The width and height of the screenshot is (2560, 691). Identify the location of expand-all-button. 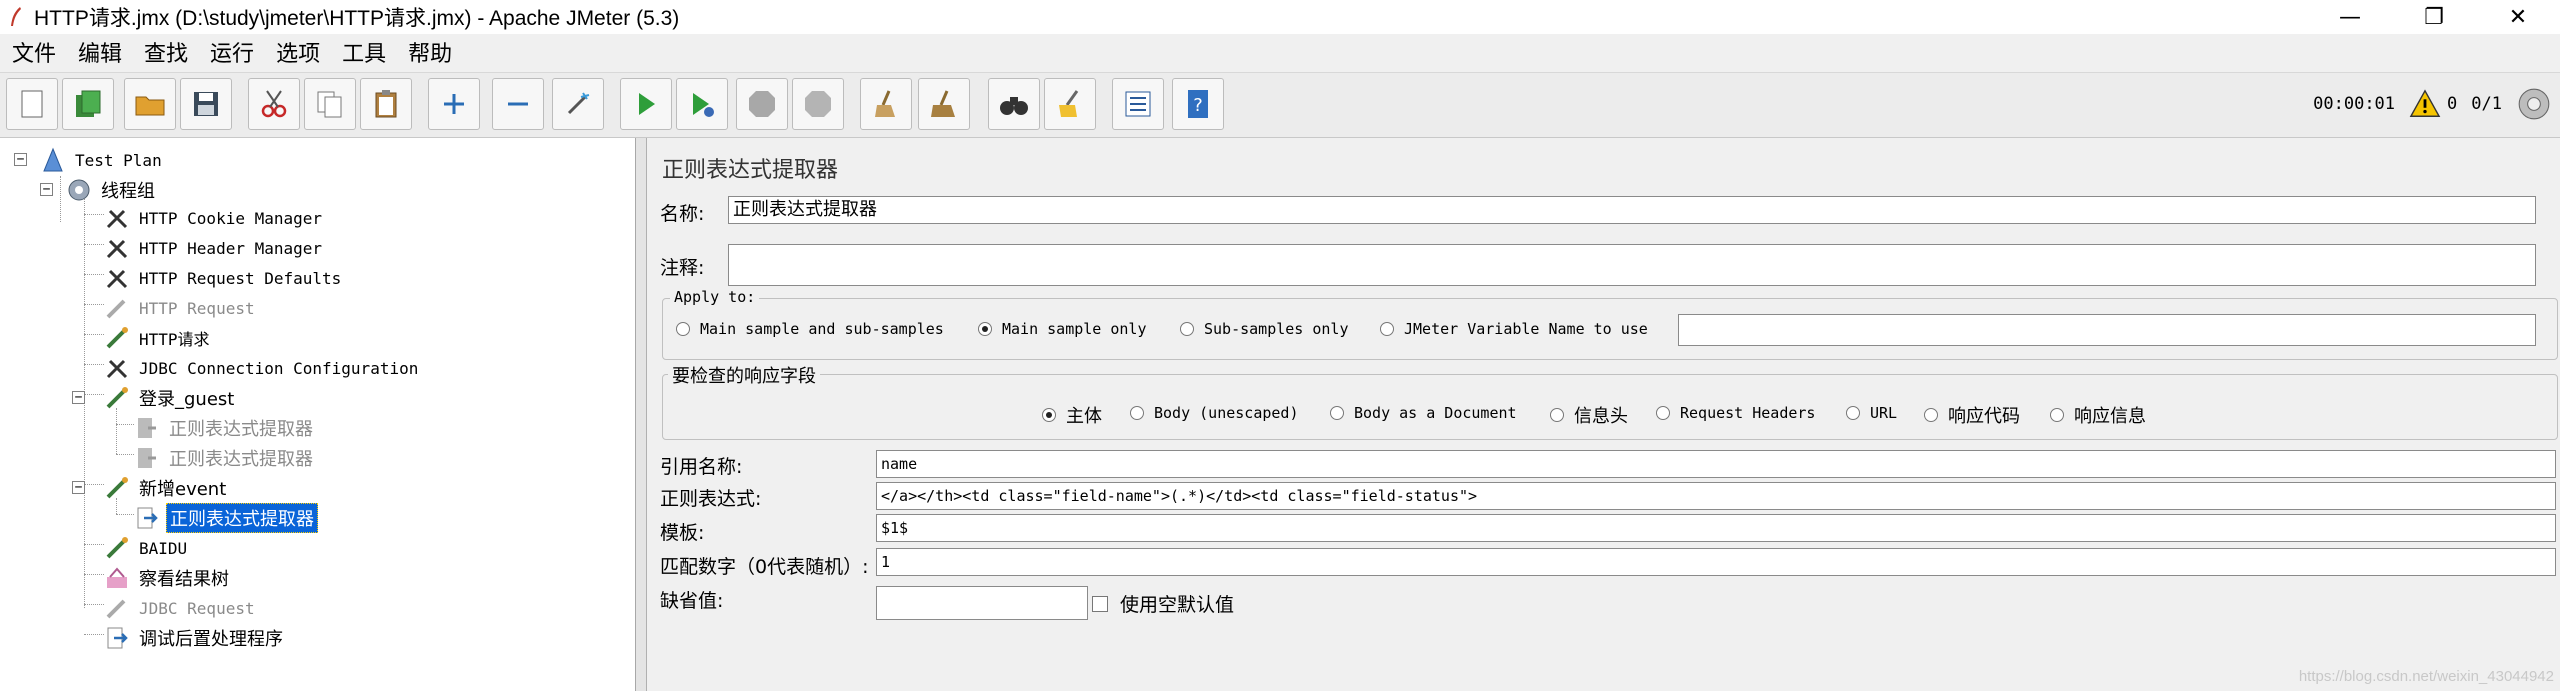
(454, 104).